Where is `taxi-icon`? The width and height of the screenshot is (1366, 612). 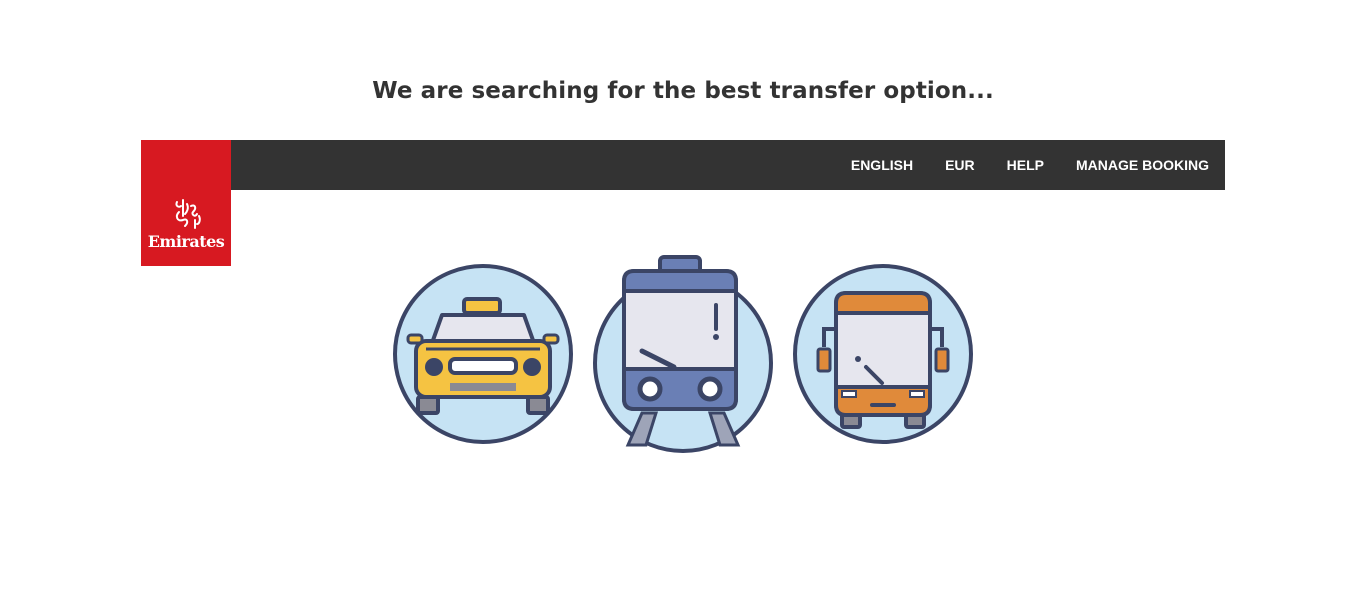
taxi-icon is located at coordinates (483, 354).